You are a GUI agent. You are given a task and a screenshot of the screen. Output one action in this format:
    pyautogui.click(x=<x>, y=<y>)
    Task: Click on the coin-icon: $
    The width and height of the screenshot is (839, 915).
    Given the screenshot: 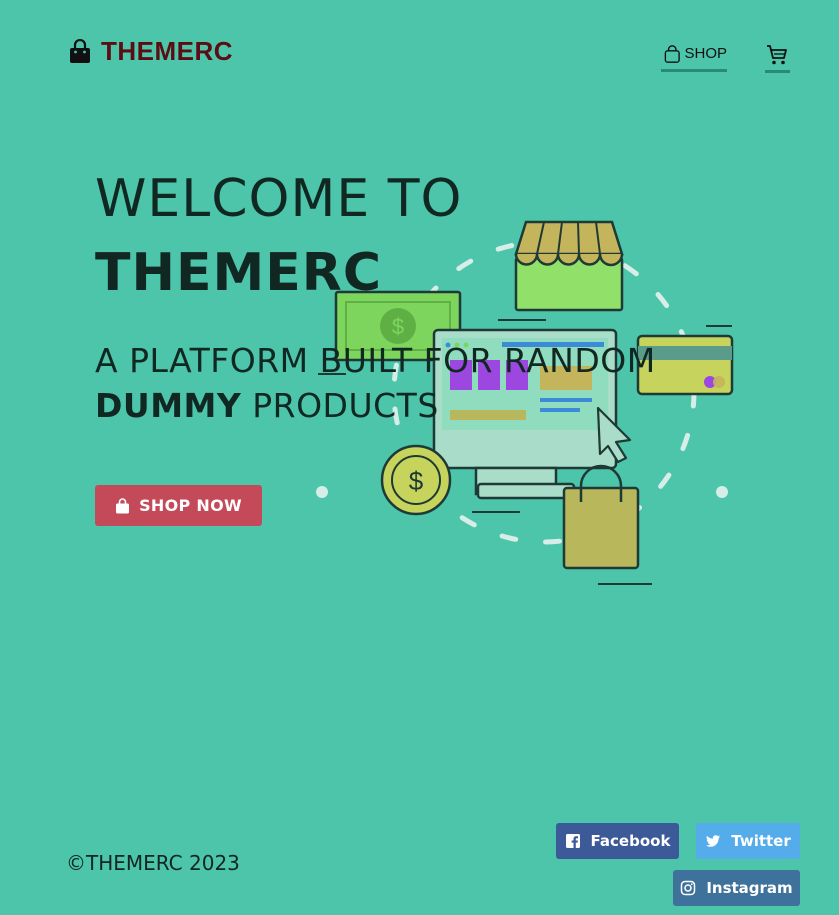 What is the action you would take?
    pyautogui.click(x=416, y=480)
    